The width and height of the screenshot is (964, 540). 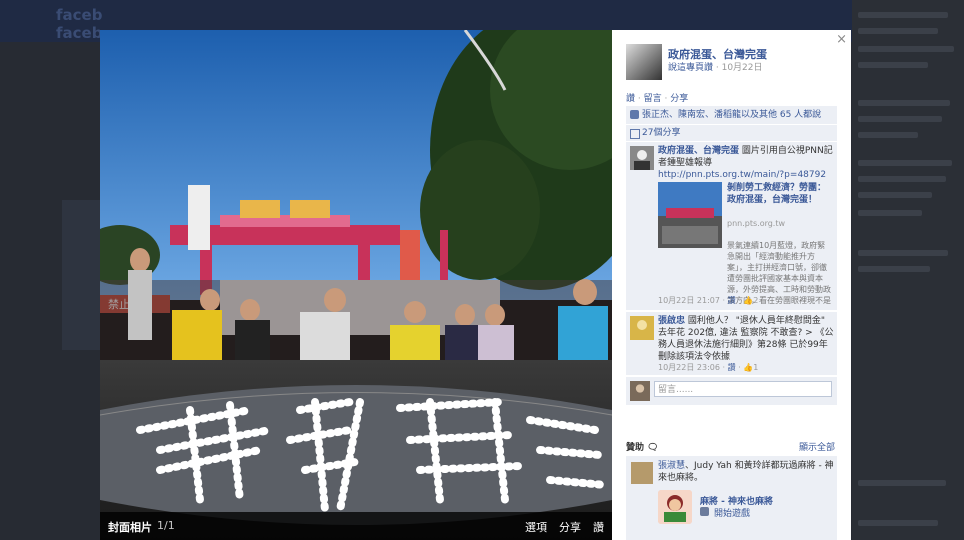 What do you see at coordinates (742, 68) in the screenshot?
I see `post-date: 10月22日` at bounding box center [742, 68].